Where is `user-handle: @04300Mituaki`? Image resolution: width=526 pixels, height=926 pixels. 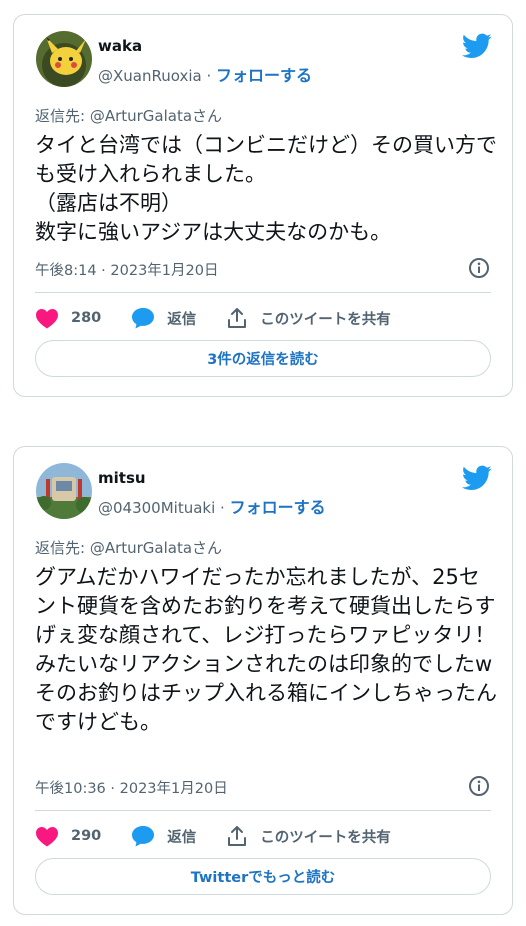 user-handle: @04300Mituaki is located at coordinates (156, 508).